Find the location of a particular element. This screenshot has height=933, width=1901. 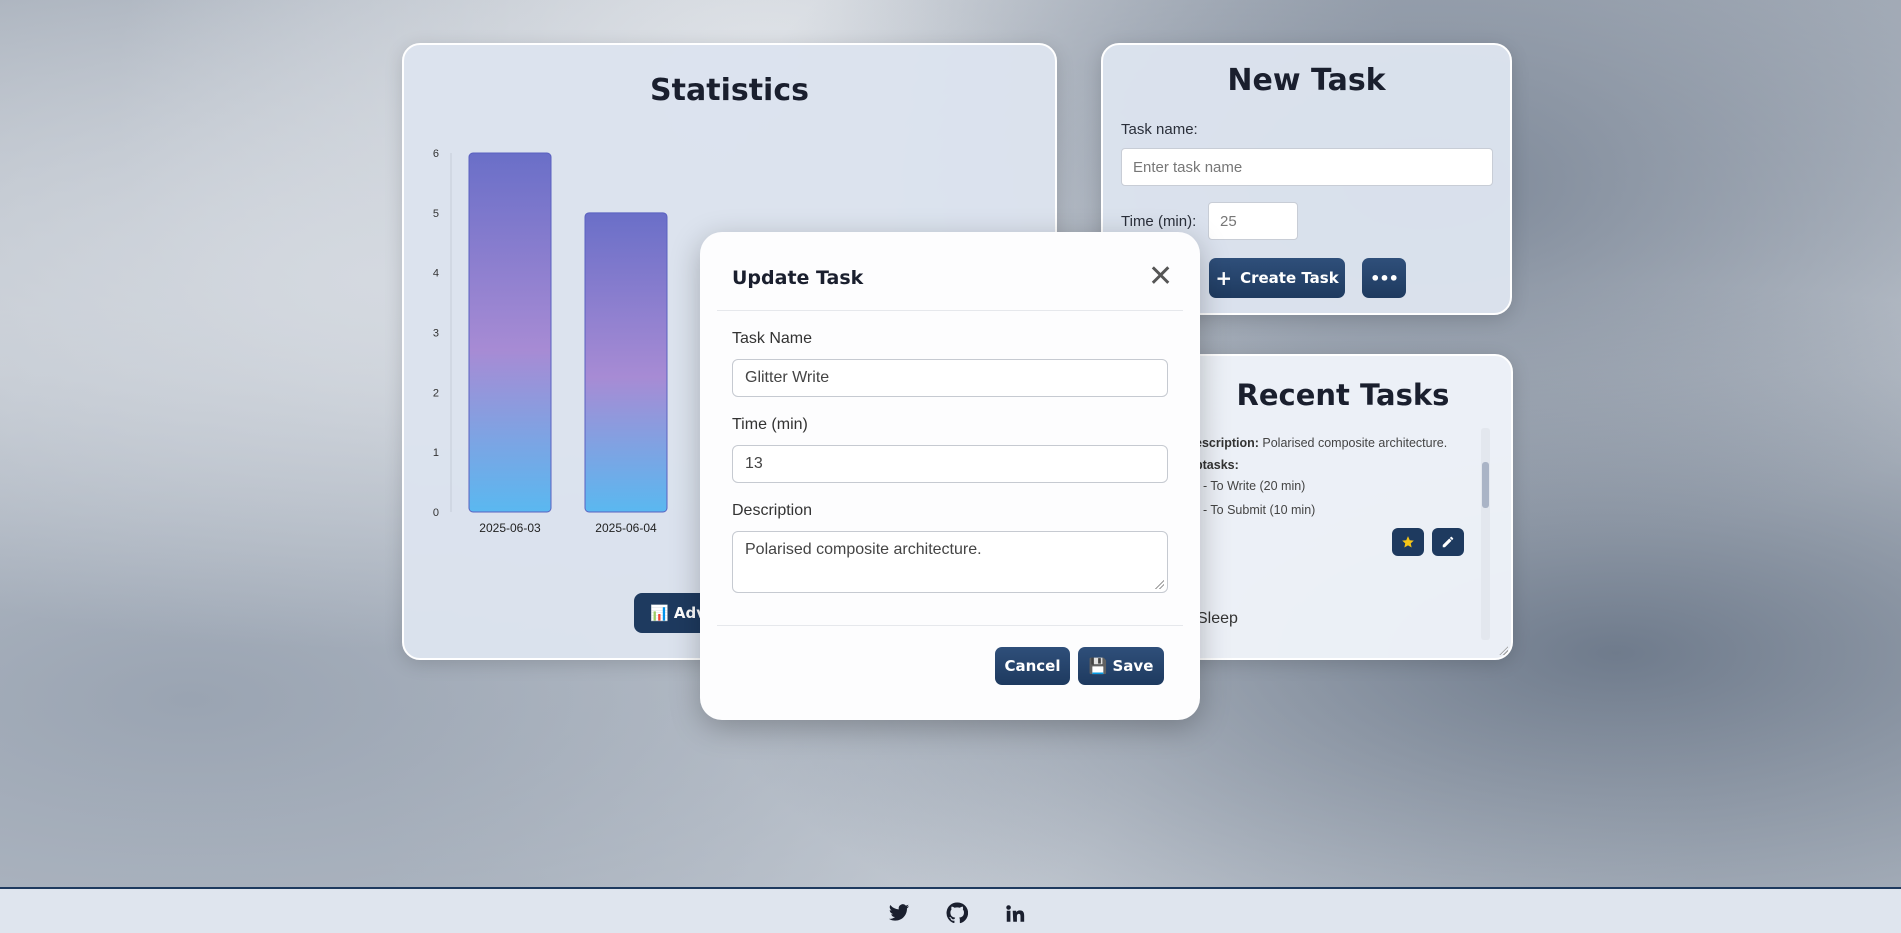

task-name-input: Enter task name is located at coordinates (1307, 167).